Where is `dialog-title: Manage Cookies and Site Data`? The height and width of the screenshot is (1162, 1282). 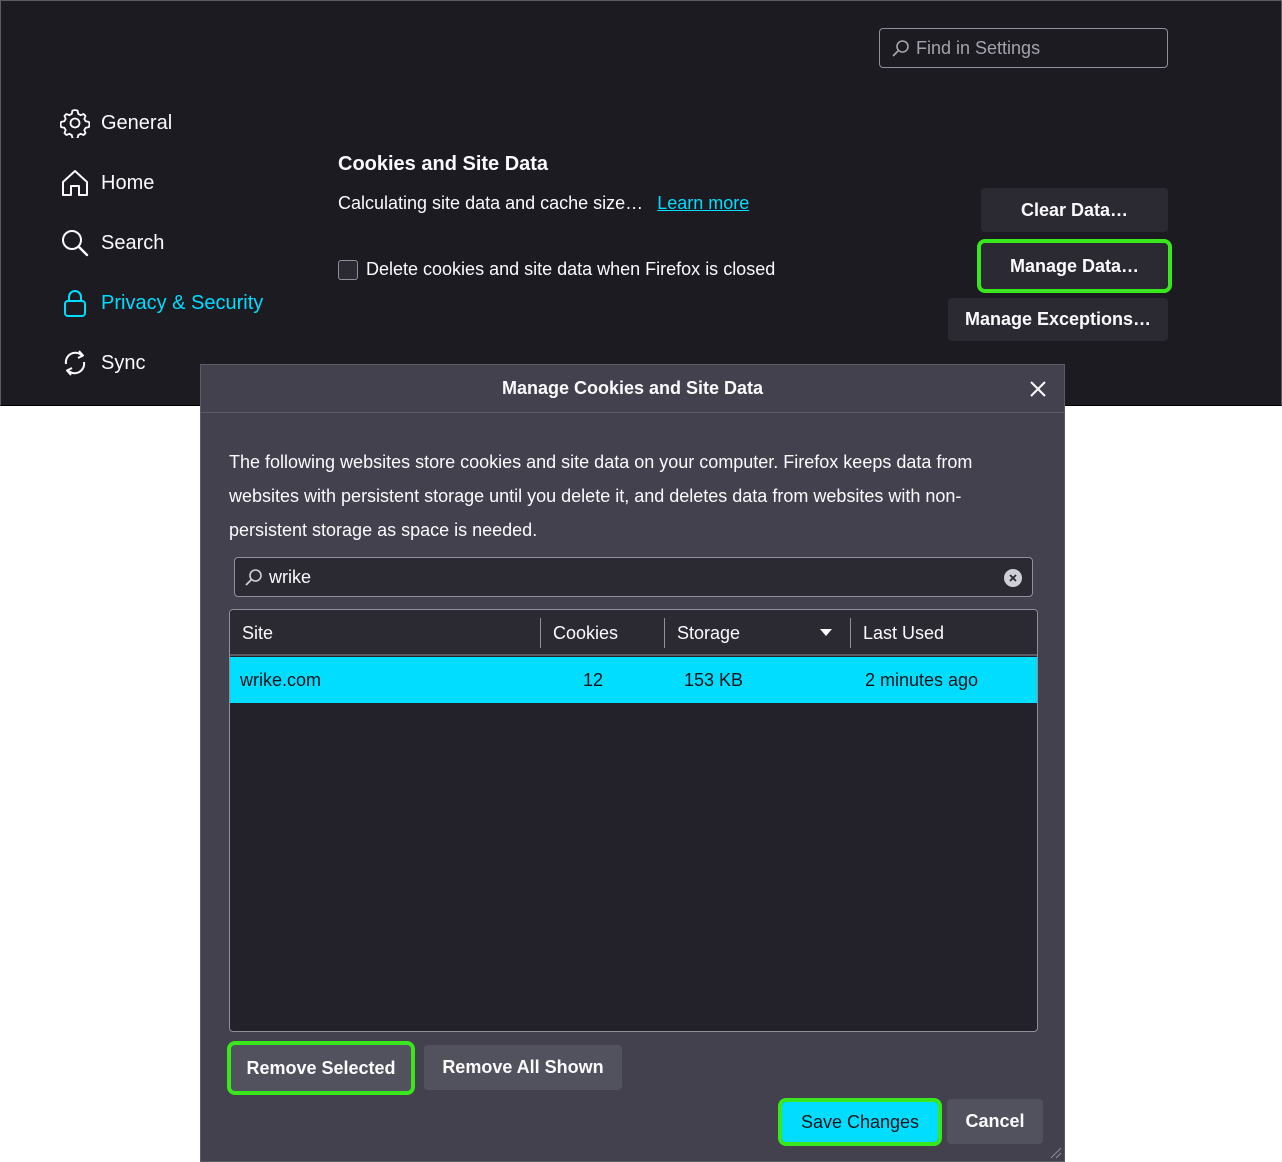
dialog-title: Manage Cookies and Site Data is located at coordinates (632, 388).